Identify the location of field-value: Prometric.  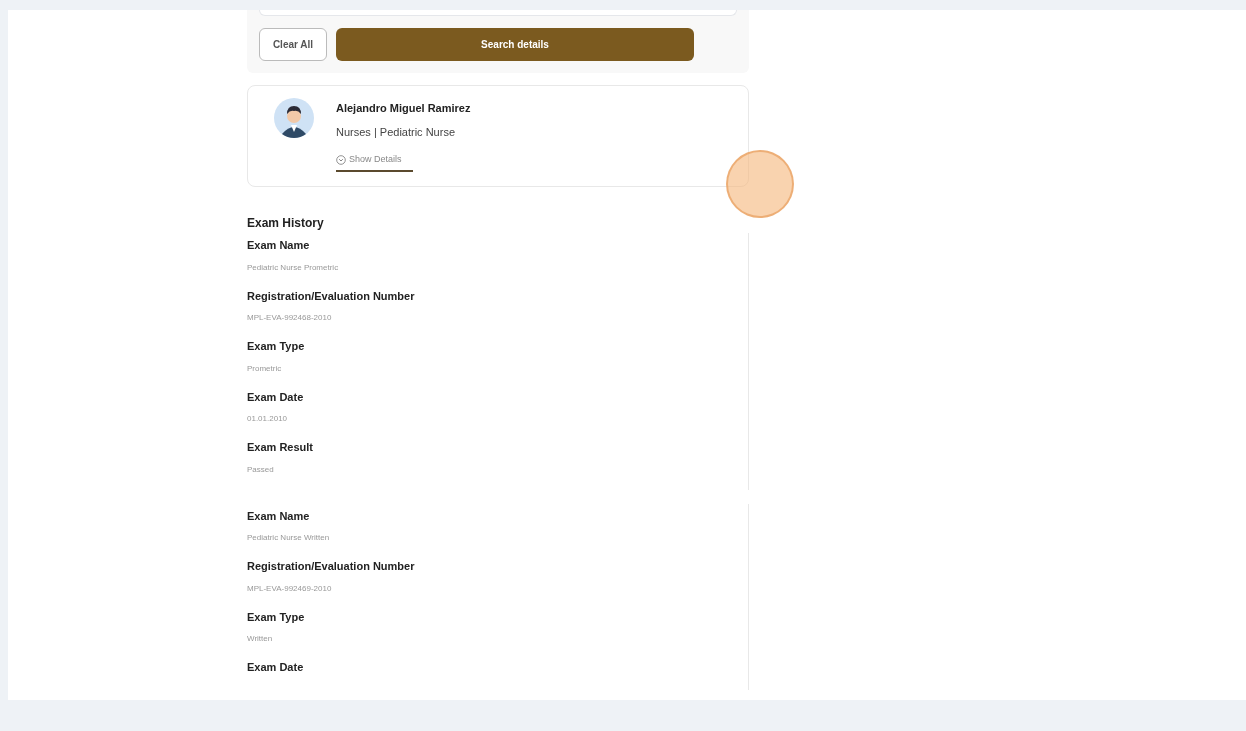
(264, 368).